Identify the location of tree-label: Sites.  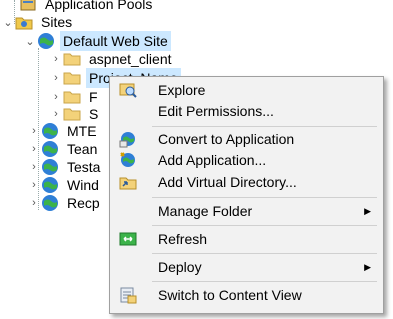
(57, 22).